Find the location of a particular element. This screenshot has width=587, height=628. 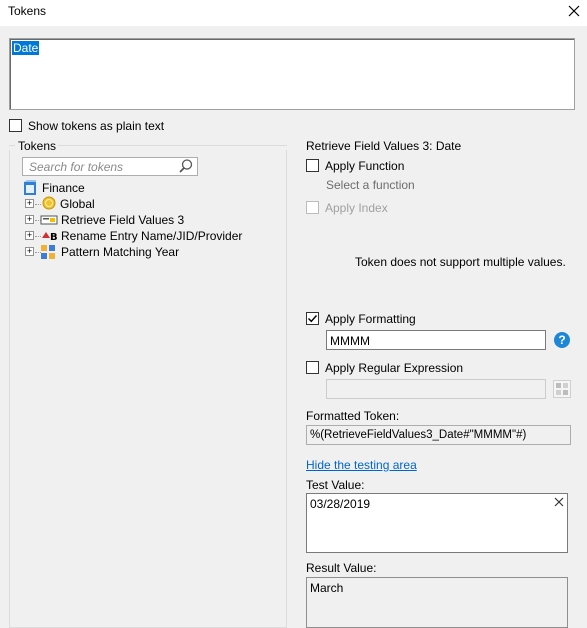

title-bar is located at coordinates (293, 13).